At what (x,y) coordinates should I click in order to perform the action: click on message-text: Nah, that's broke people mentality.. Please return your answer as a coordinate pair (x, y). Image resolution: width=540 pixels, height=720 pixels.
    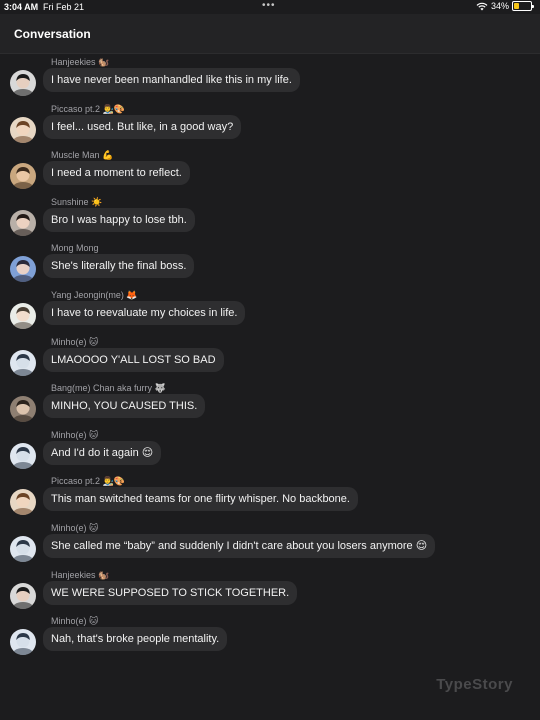
    Looking at the image, I should click on (135, 639).